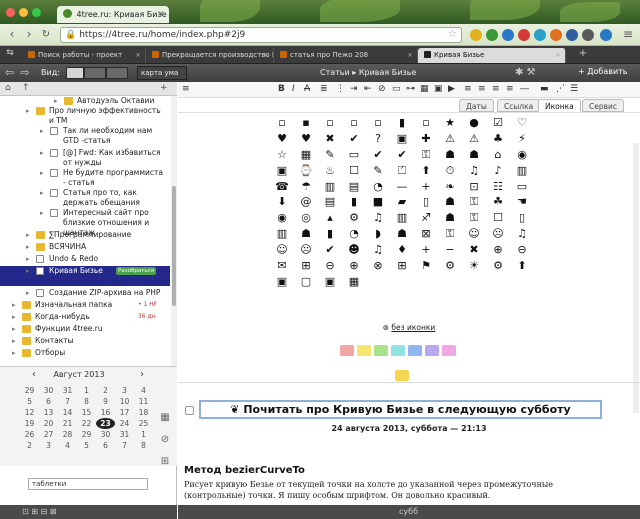 The width and height of the screenshot is (640, 519). I want to click on no-icon-link: ⊗ без иконки, so click(409, 327).